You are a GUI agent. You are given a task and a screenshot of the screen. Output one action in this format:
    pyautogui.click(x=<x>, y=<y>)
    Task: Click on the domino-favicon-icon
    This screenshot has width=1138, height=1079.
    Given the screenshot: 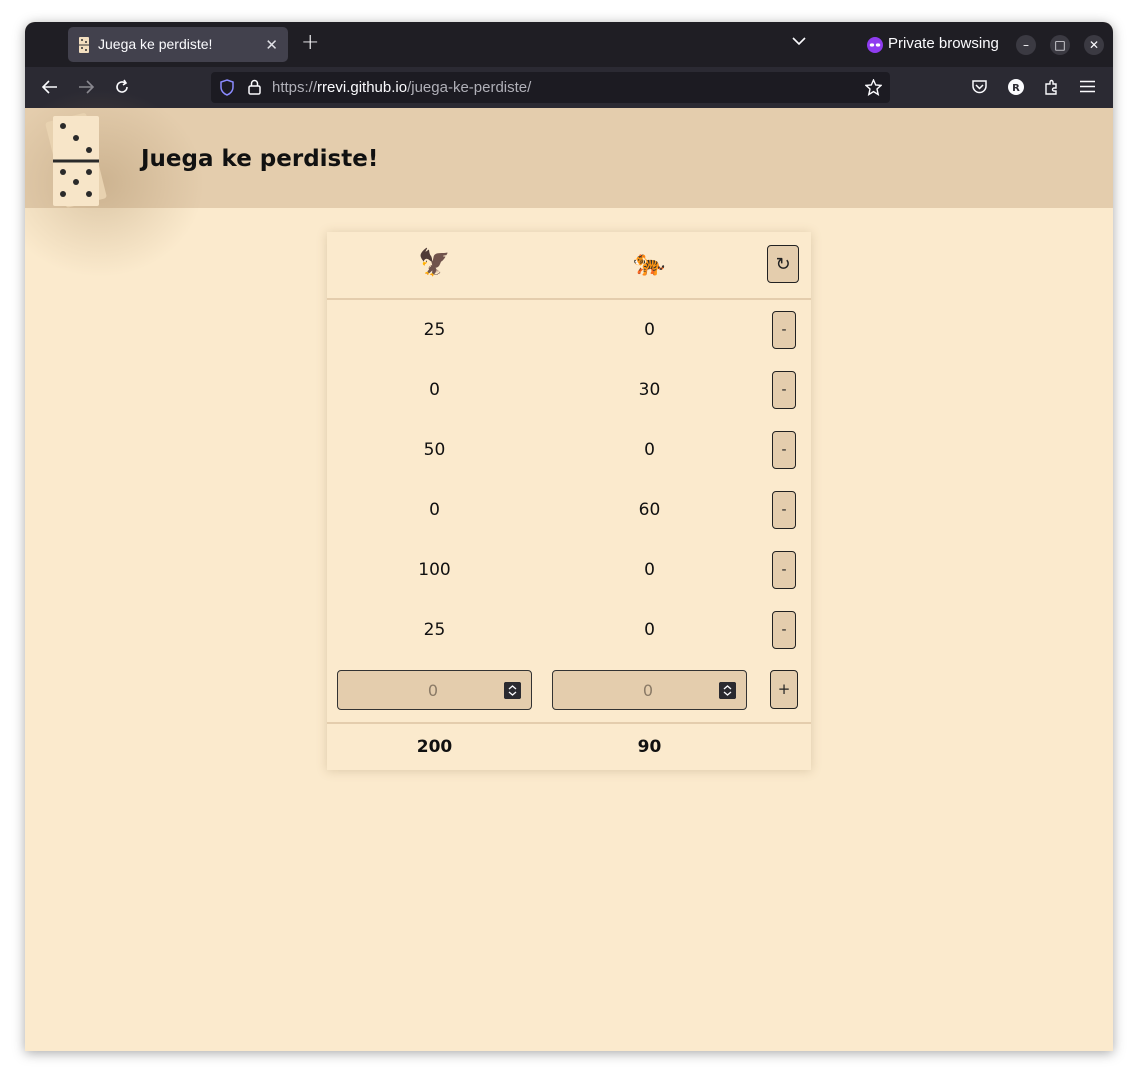 What is the action you would take?
    pyautogui.click(x=84, y=45)
    